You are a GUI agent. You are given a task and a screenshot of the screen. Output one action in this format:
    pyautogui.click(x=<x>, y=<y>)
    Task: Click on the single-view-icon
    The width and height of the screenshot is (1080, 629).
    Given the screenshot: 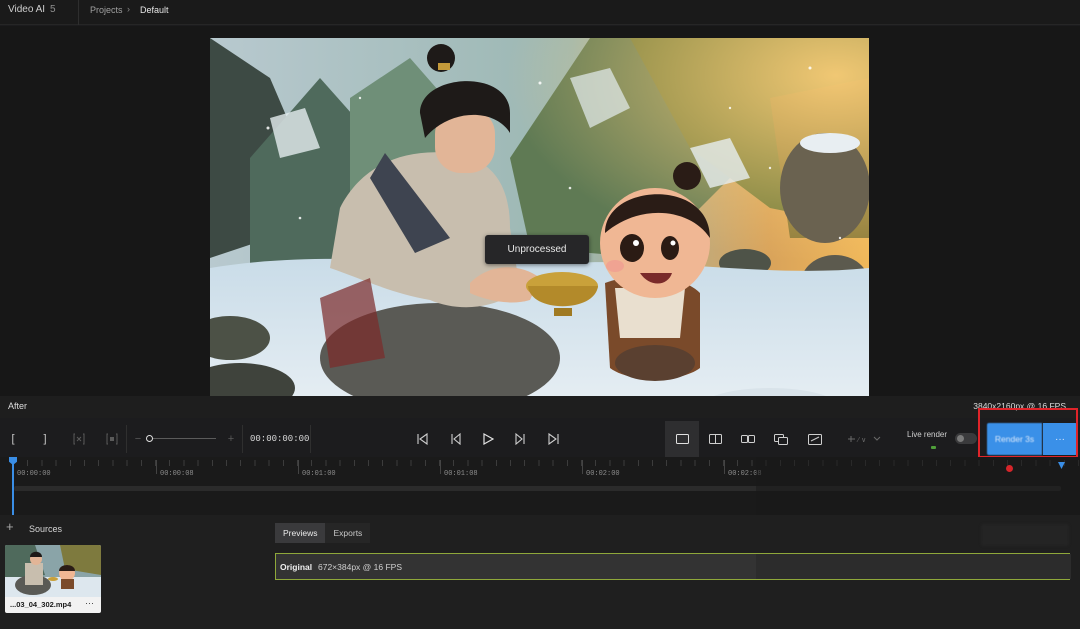 What is the action you would take?
    pyautogui.click(x=682, y=439)
    